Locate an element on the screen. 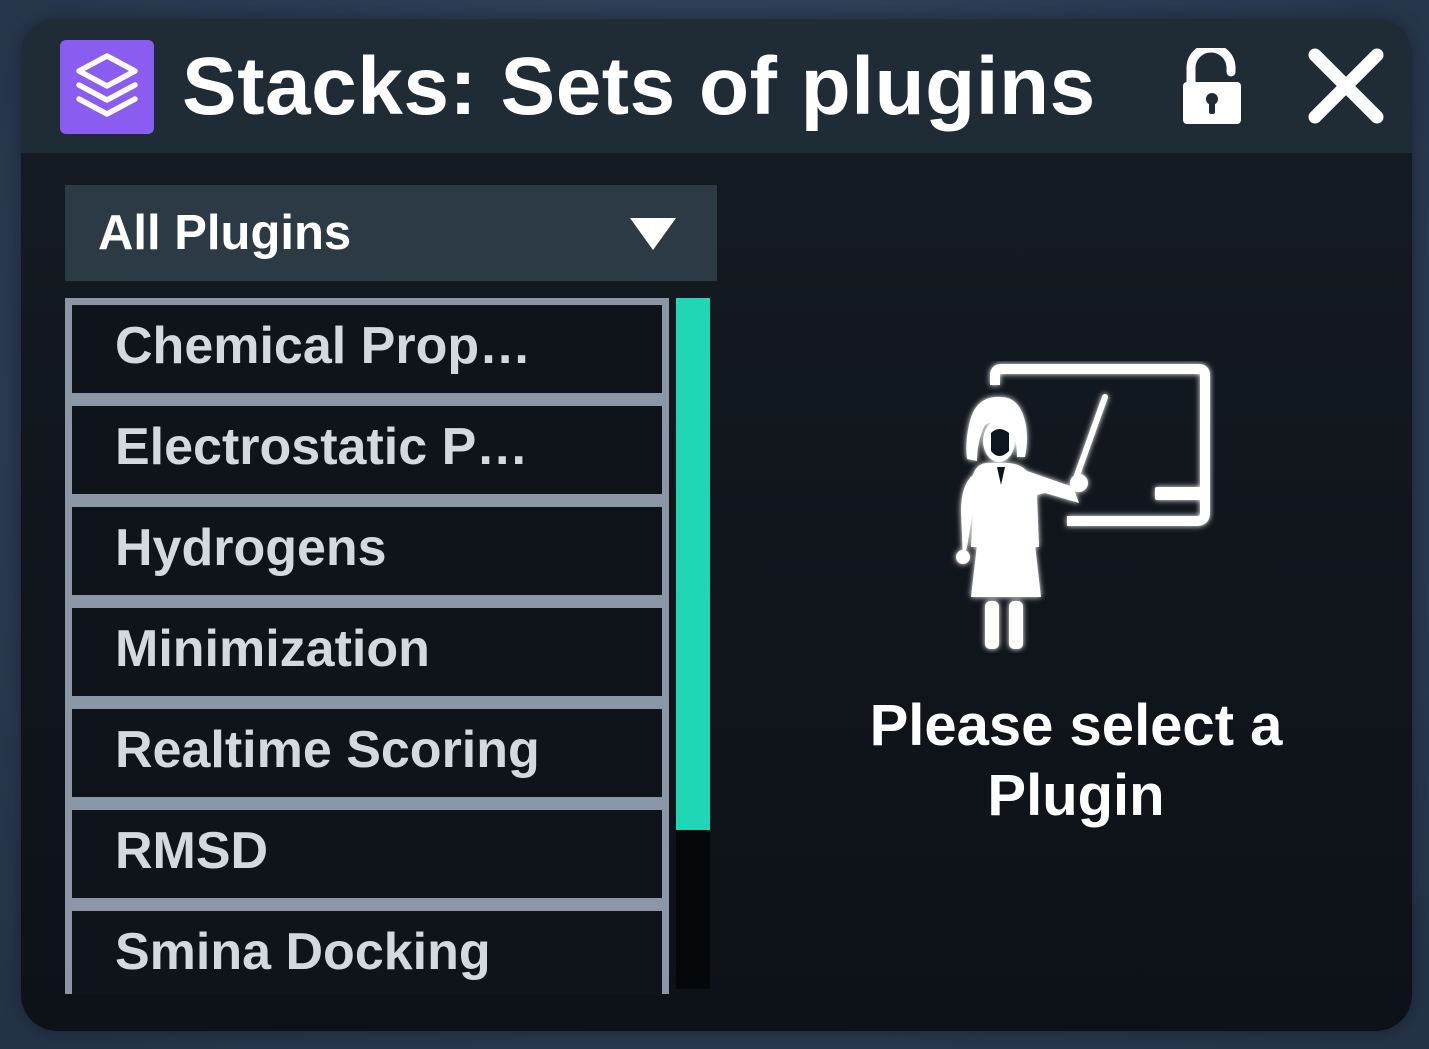 The height and width of the screenshot is (1049, 1429). empty-state-message: Please select a Plugin is located at coordinates (1076, 760).